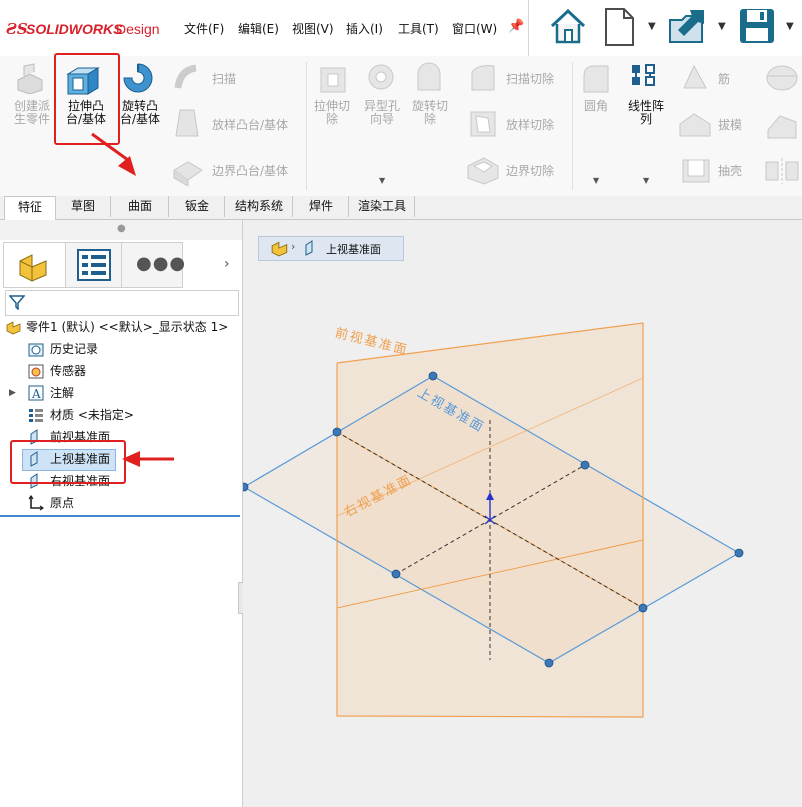  What do you see at coordinates (161, 263) in the screenshot?
I see `more-icon: ●●●` at bounding box center [161, 263].